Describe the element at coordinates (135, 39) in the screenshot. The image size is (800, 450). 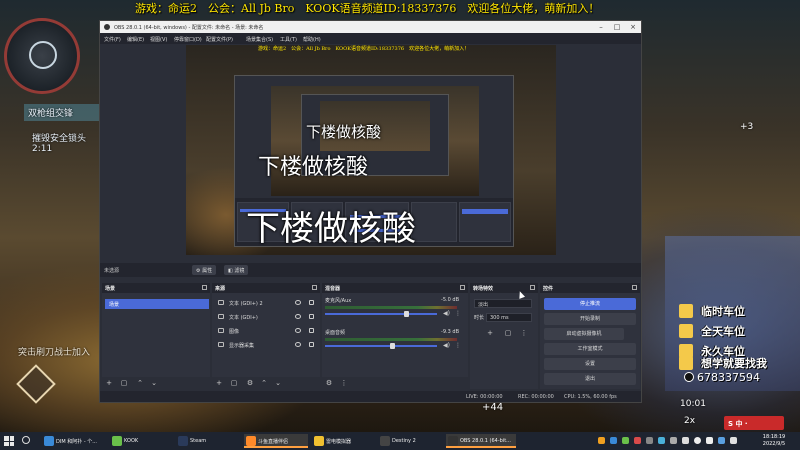
I see `menu-edit: 编辑(E)` at that location.